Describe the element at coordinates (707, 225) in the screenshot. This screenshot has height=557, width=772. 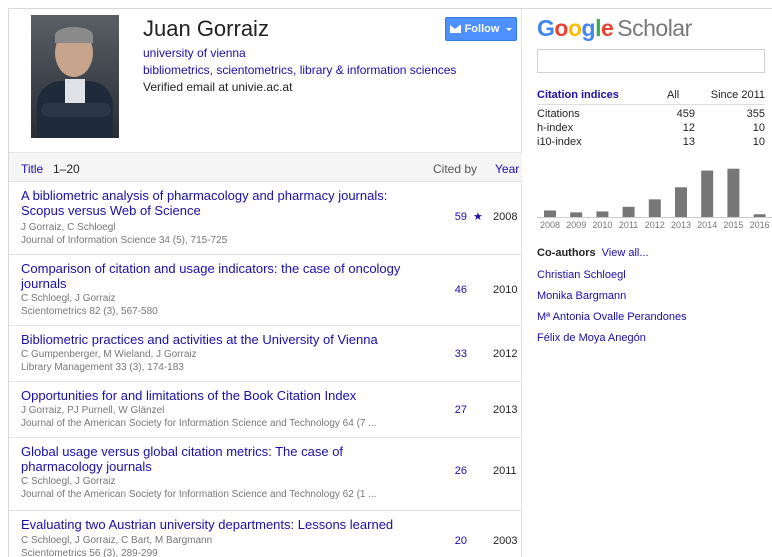
I see `chart-tick-label: 2014` at that location.